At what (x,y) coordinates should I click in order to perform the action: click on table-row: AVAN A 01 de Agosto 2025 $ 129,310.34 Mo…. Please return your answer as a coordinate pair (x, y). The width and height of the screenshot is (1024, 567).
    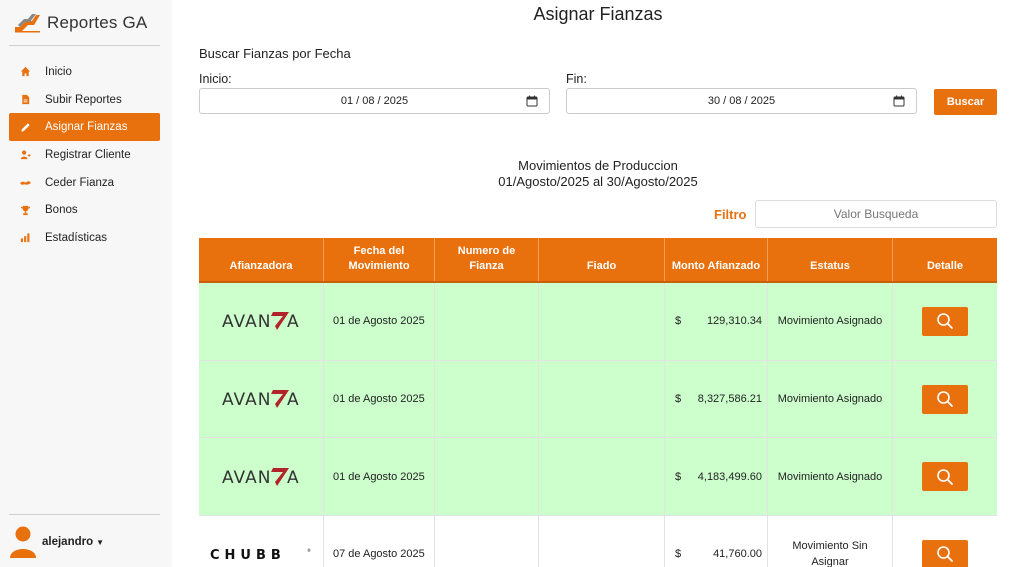
    Looking at the image, I should click on (598, 322).